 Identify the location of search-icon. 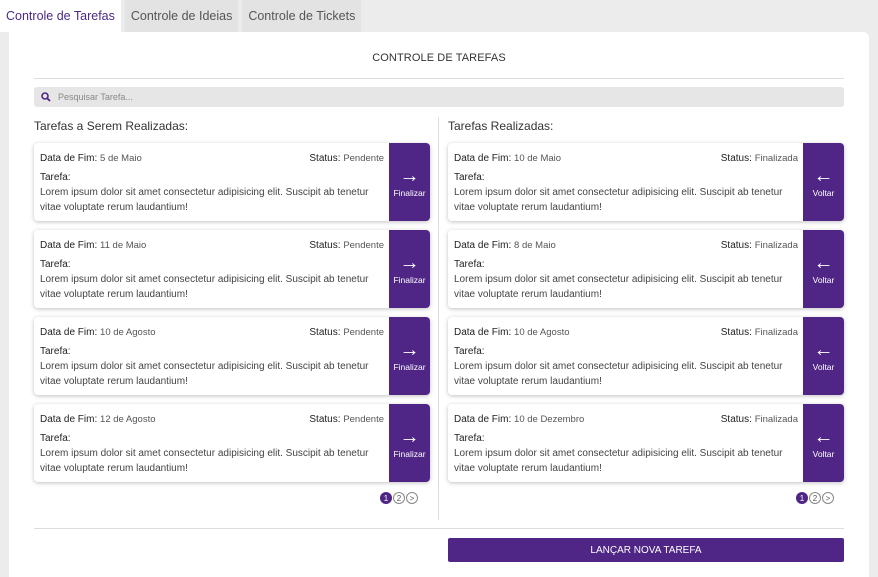
(46, 97).